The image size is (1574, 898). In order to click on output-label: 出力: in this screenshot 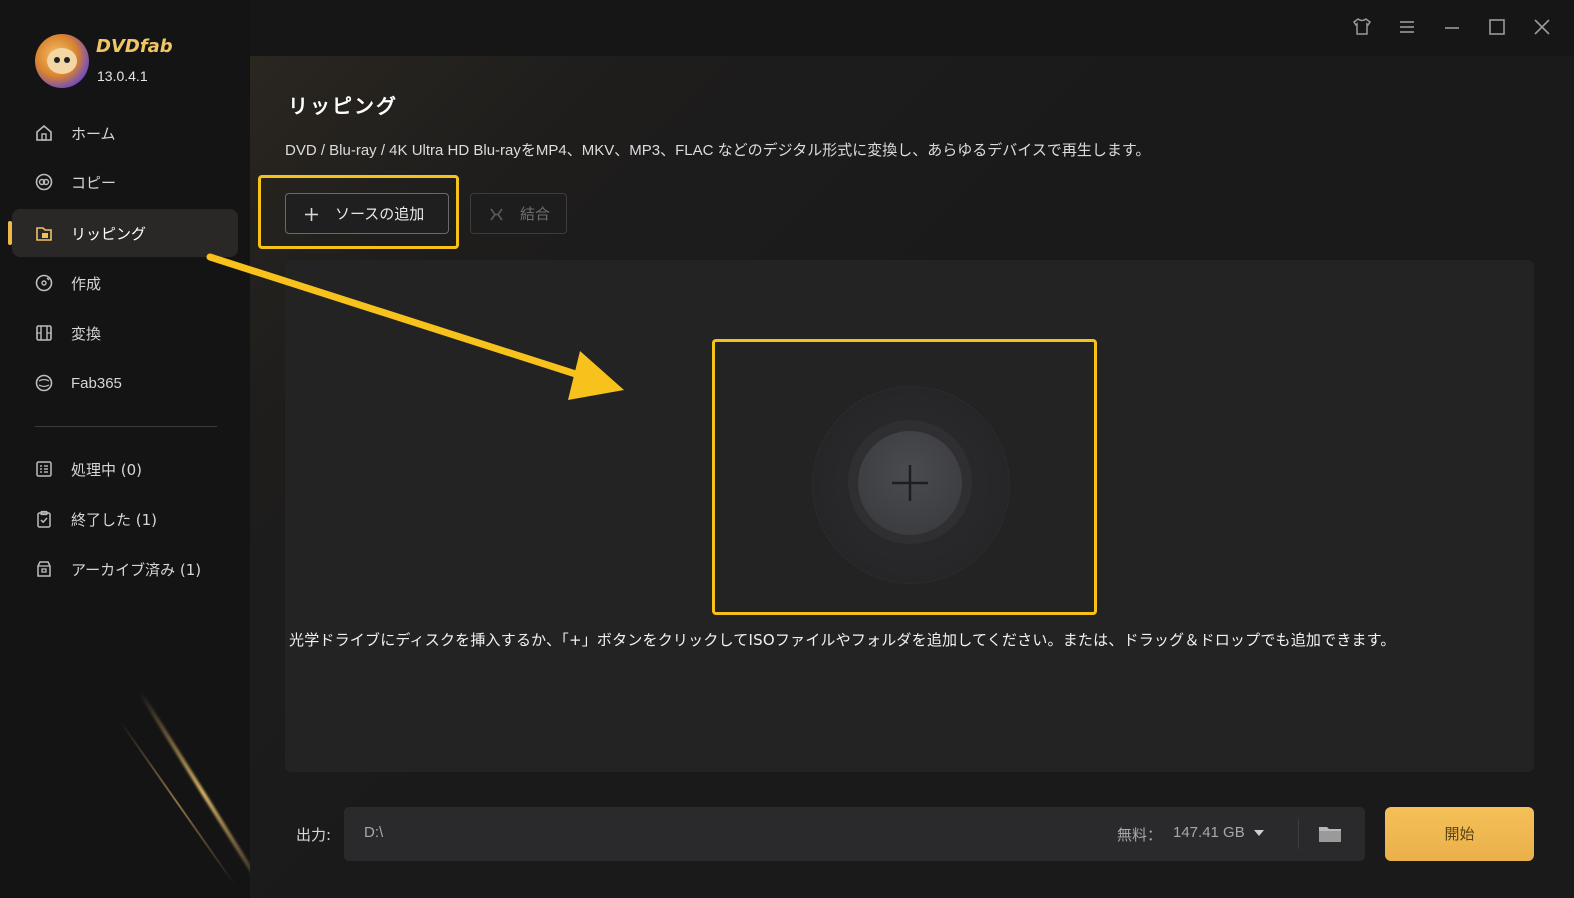, I will do `click(314, 835)`.